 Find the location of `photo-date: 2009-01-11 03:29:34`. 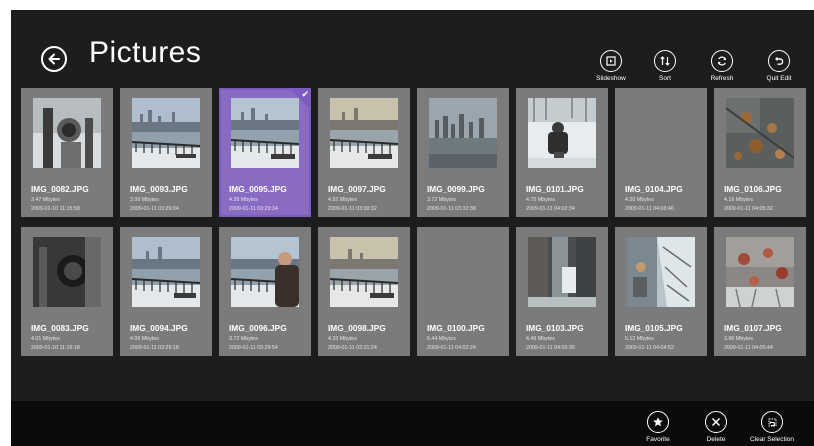

photo-date: 2009-01-11 03:29:34 is located at coordinates (253, 209).